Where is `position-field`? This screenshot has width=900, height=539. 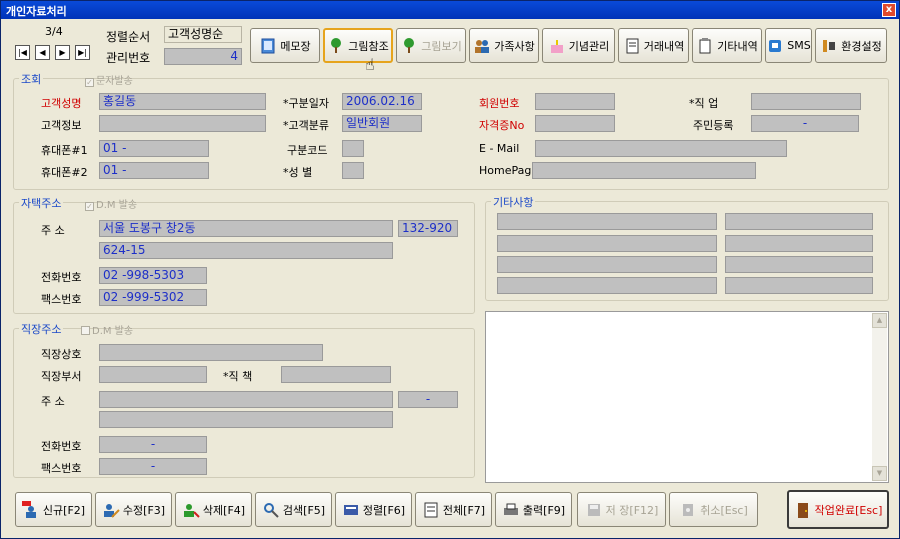
position-field is located at coordinates (336, 374).